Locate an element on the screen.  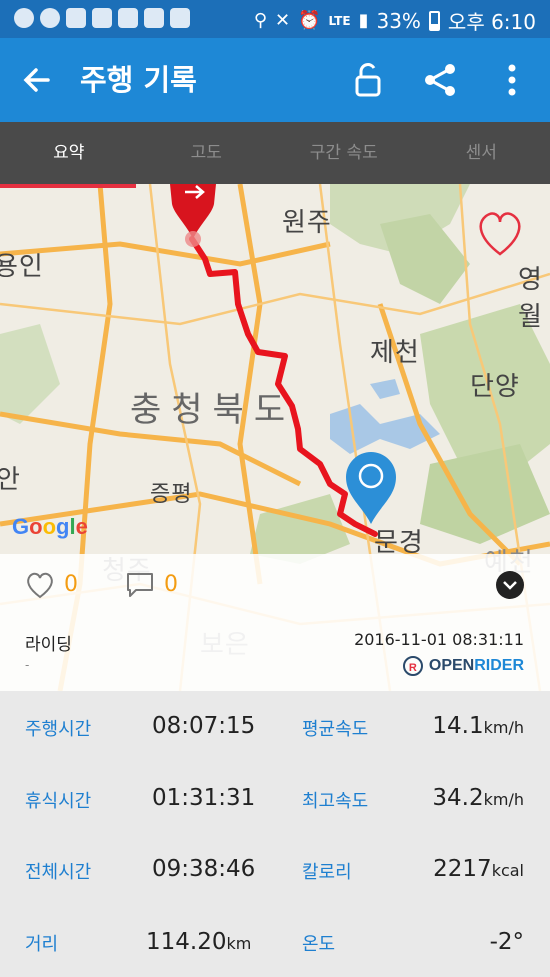
alarm-icon: ⏰ is located at coordinates (309, 20).